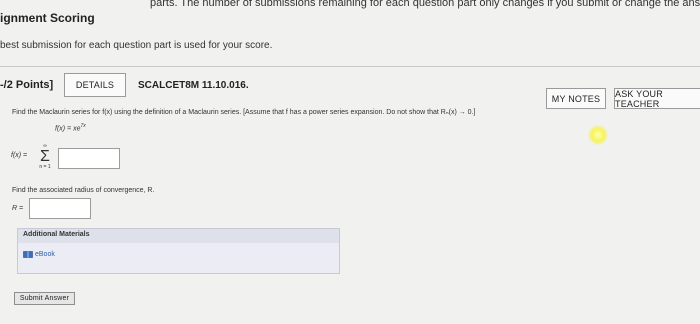  I want to click on book-icon, so click(28, 254).